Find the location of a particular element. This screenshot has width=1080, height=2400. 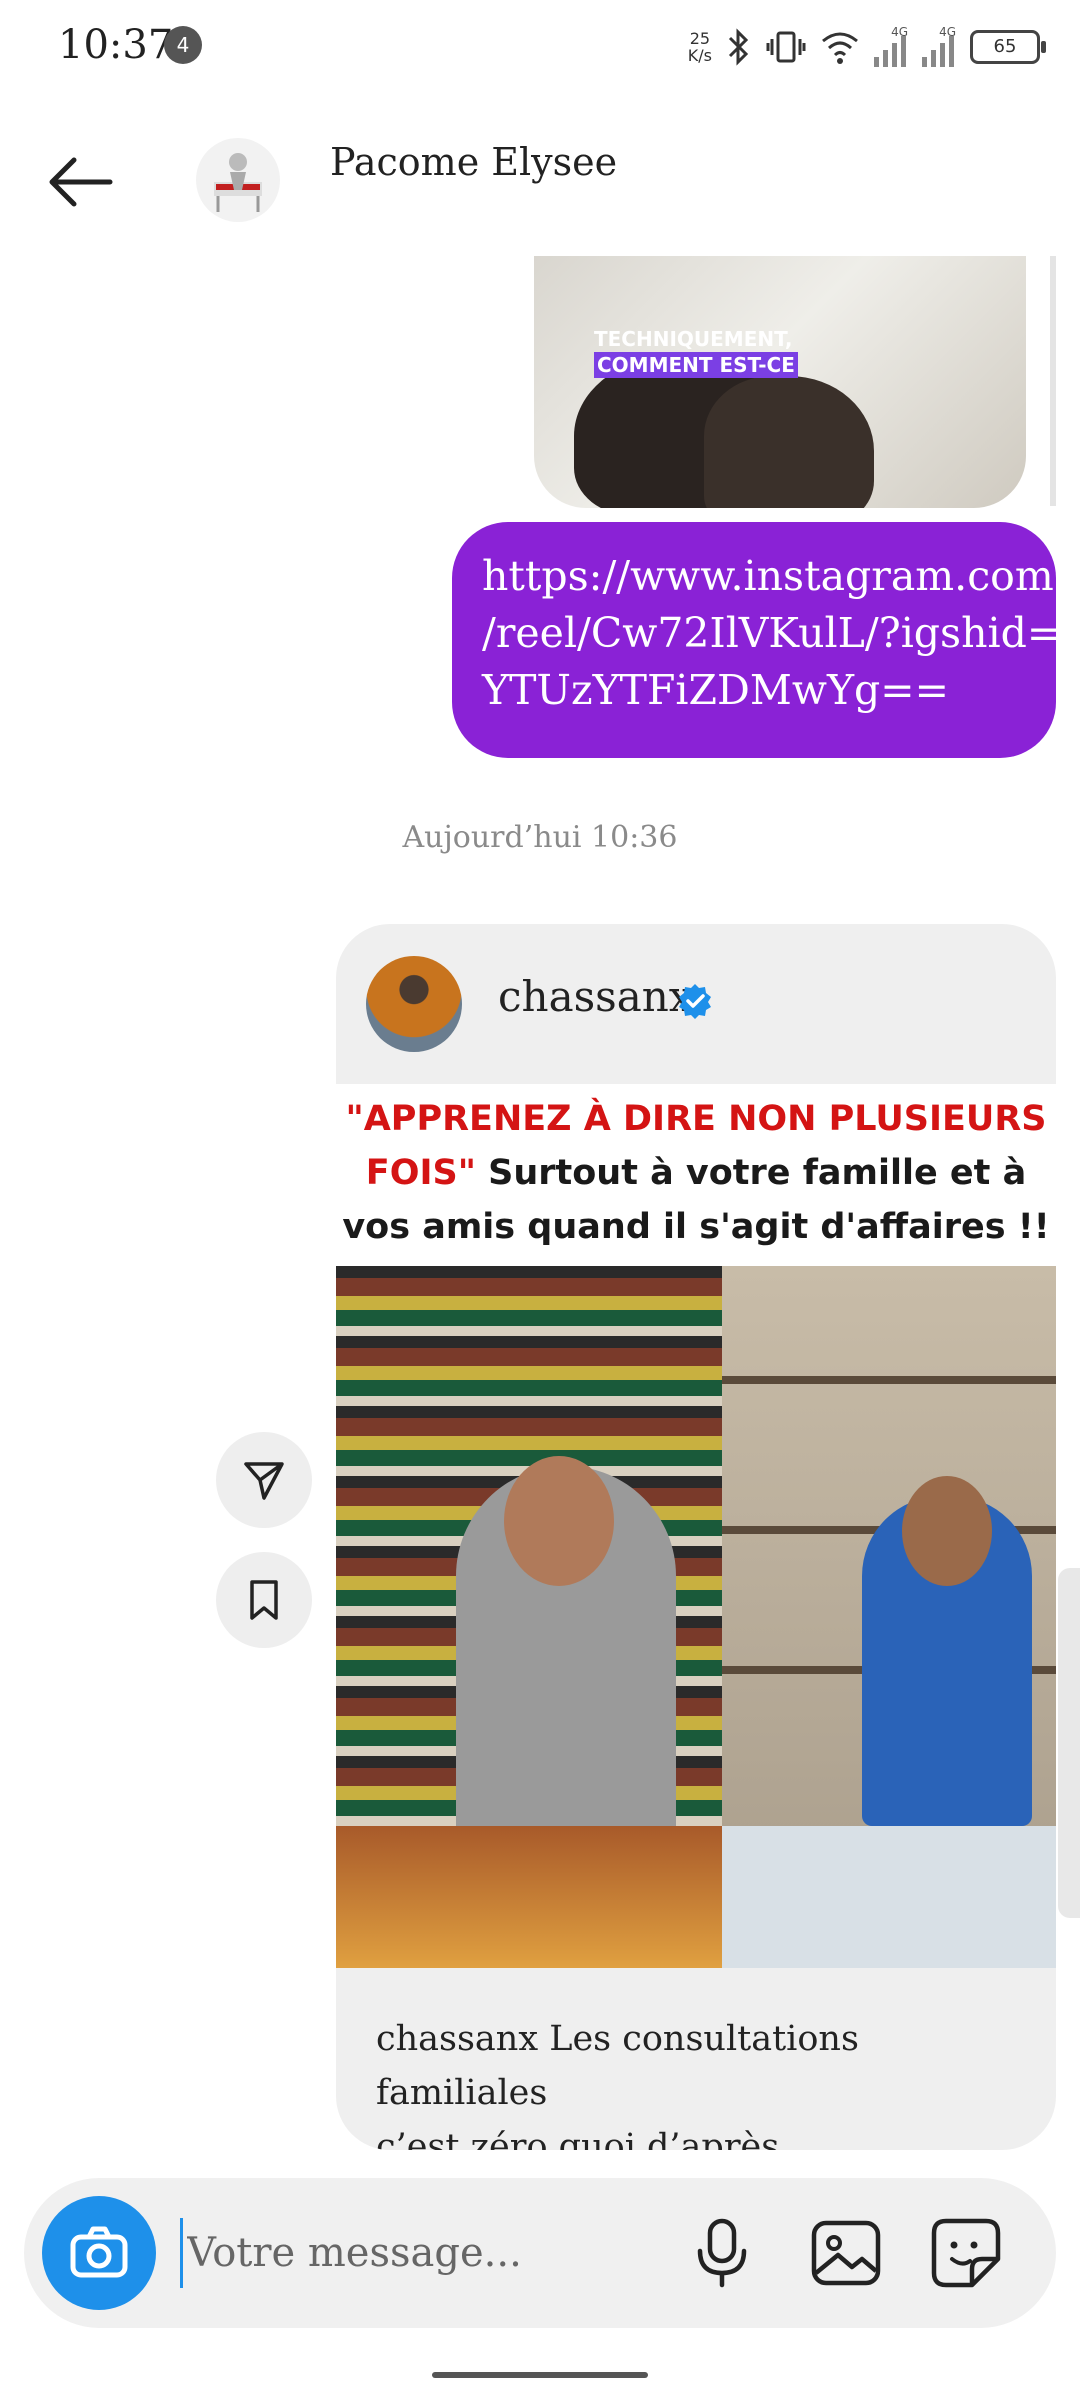

message-input is located at coordinates (443, 2253).